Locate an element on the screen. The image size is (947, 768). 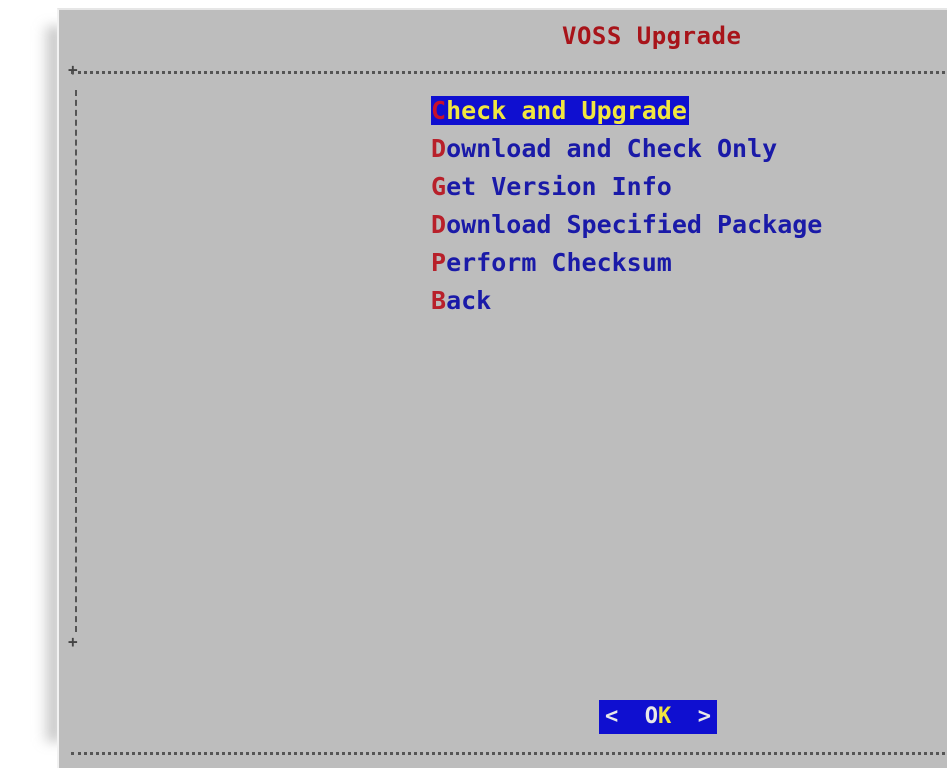
menu-item-label: ownload Specified Package is located at coordinates (634, 224).